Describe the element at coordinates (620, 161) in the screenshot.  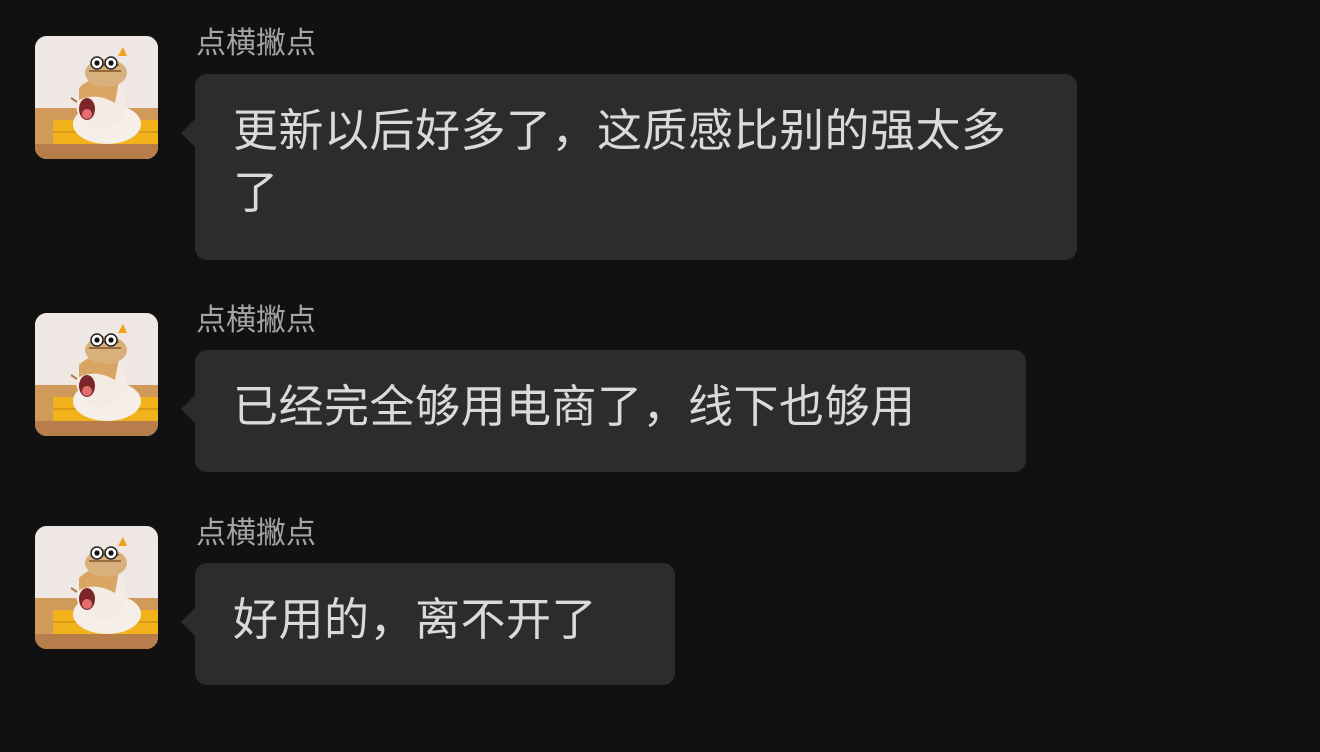
I see `message-text: 更新以后好多了，这质感比别的强太多了` at that location.